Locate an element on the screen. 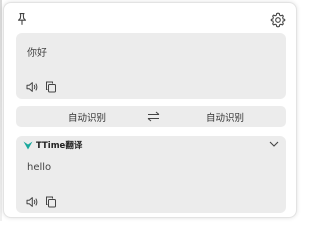 This screenshot has height=240, width=320. swap-icon is located at coordinates (153, 116).